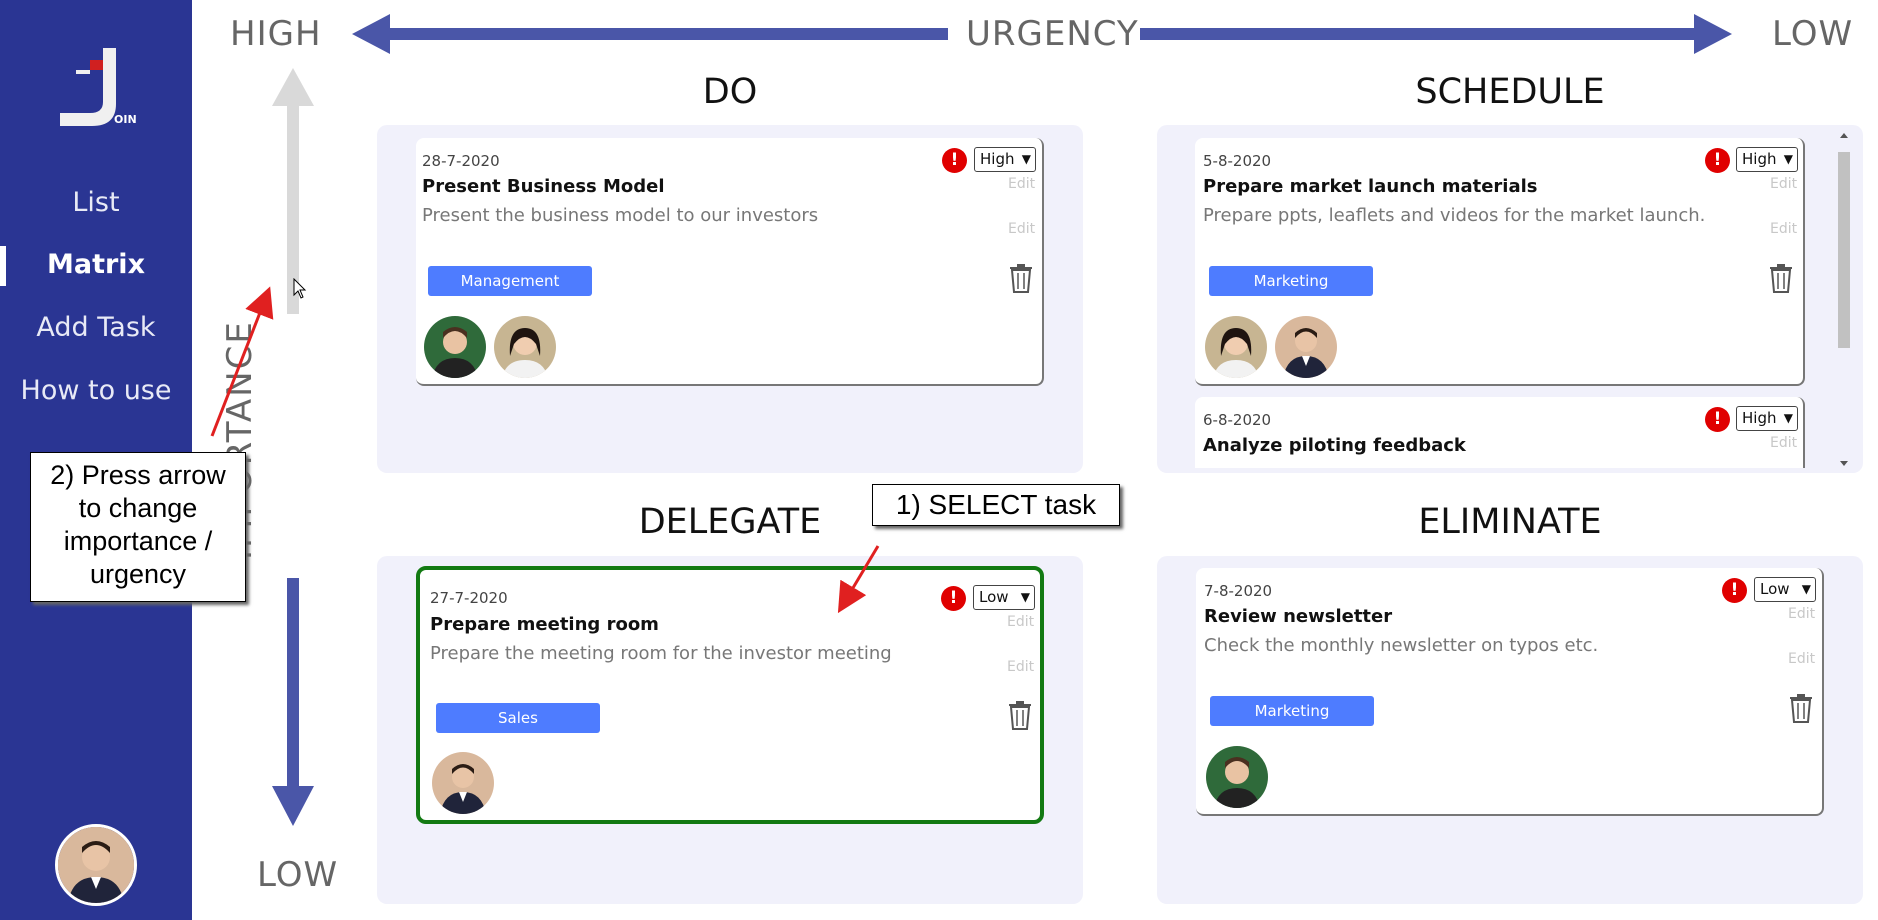 The height and width of the screenshot is (920, 1878). What do you see at coordinates (1510, 522) in the screenshot?
I see `quadrant-title-eliminate: ELIMINATE` at bounding box center [1510, 522].